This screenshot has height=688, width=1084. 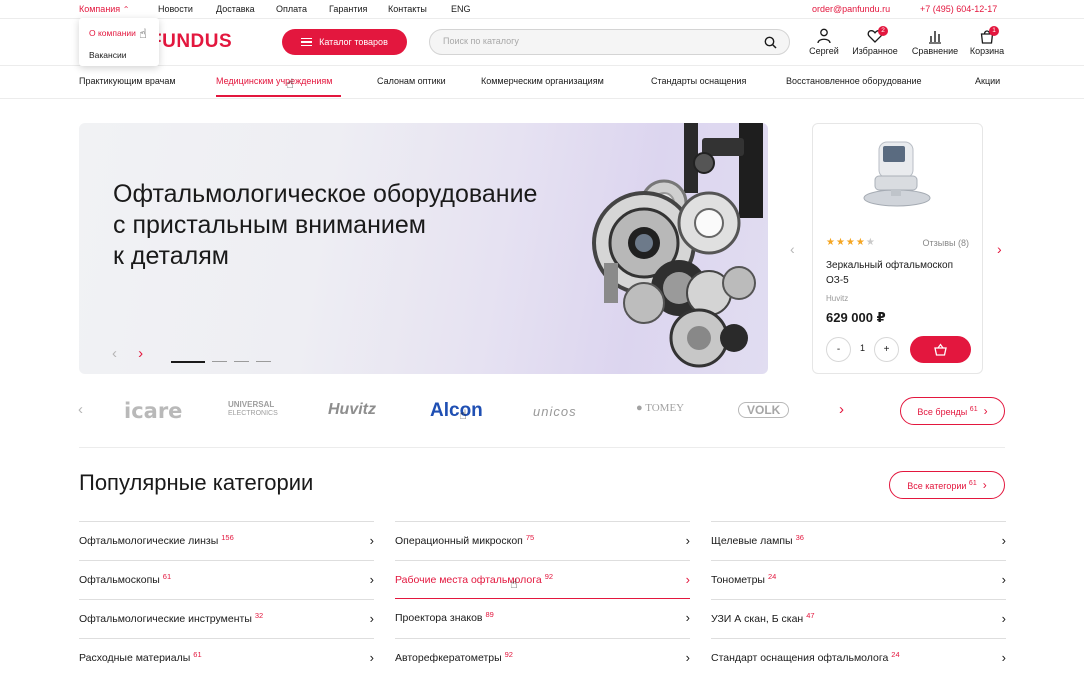 What do you see at coordinates (508, 654) in the screenshot?
I see `category-count: 92` at bounding box center [508, 654].